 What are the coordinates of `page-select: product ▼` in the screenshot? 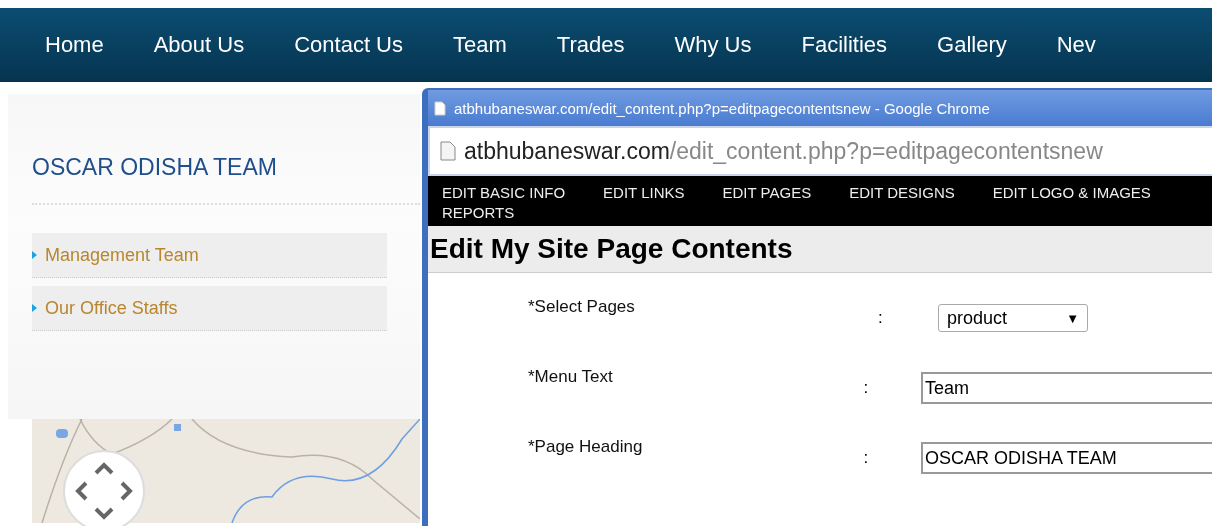 It's located at (1013, 318).